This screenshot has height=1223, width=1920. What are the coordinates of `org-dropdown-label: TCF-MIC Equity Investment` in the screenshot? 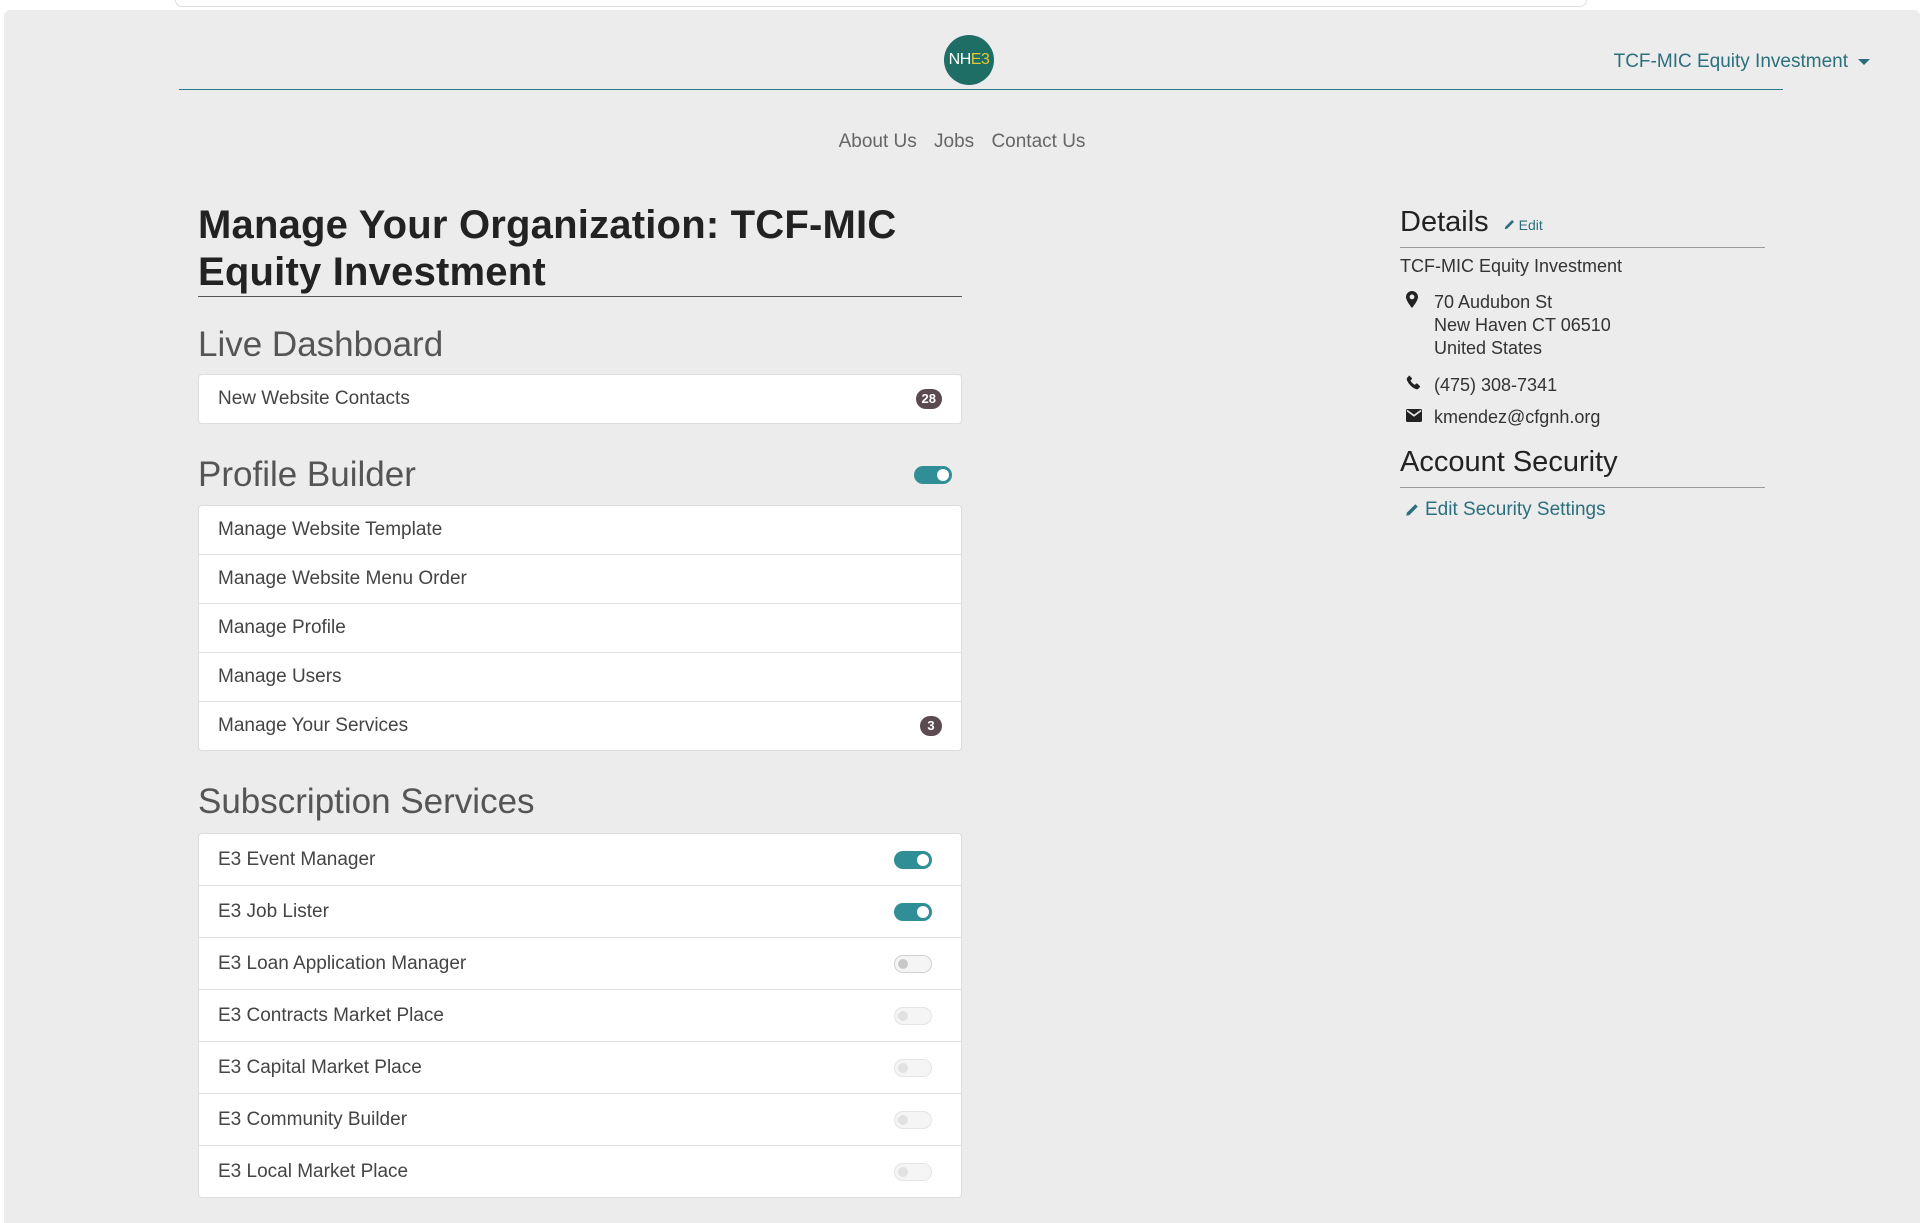 It's located at (1730, 61).